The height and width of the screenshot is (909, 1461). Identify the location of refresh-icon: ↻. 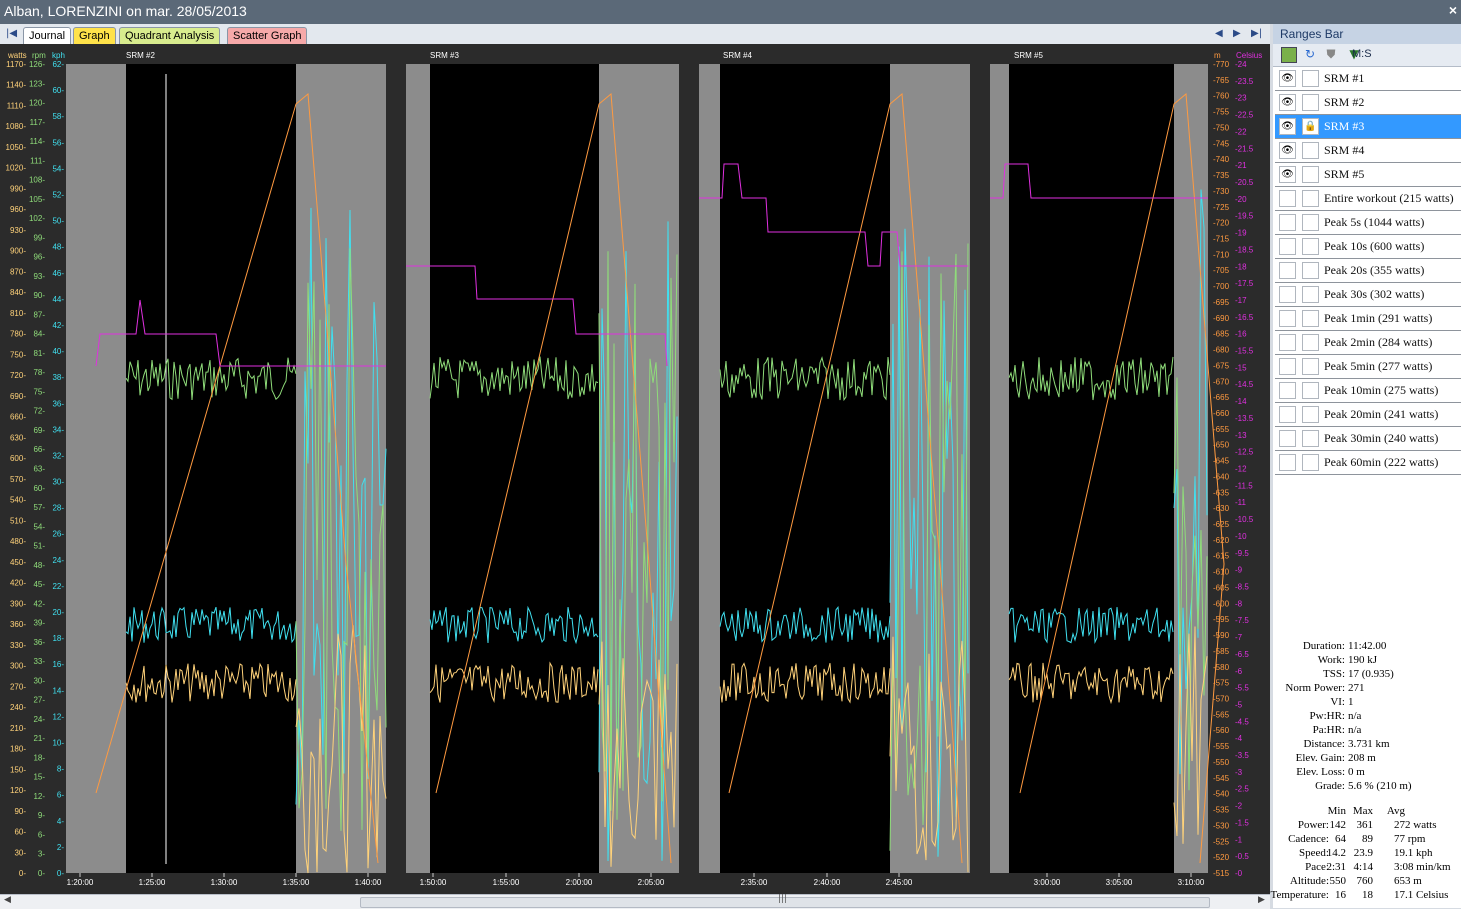
(1310, 54).